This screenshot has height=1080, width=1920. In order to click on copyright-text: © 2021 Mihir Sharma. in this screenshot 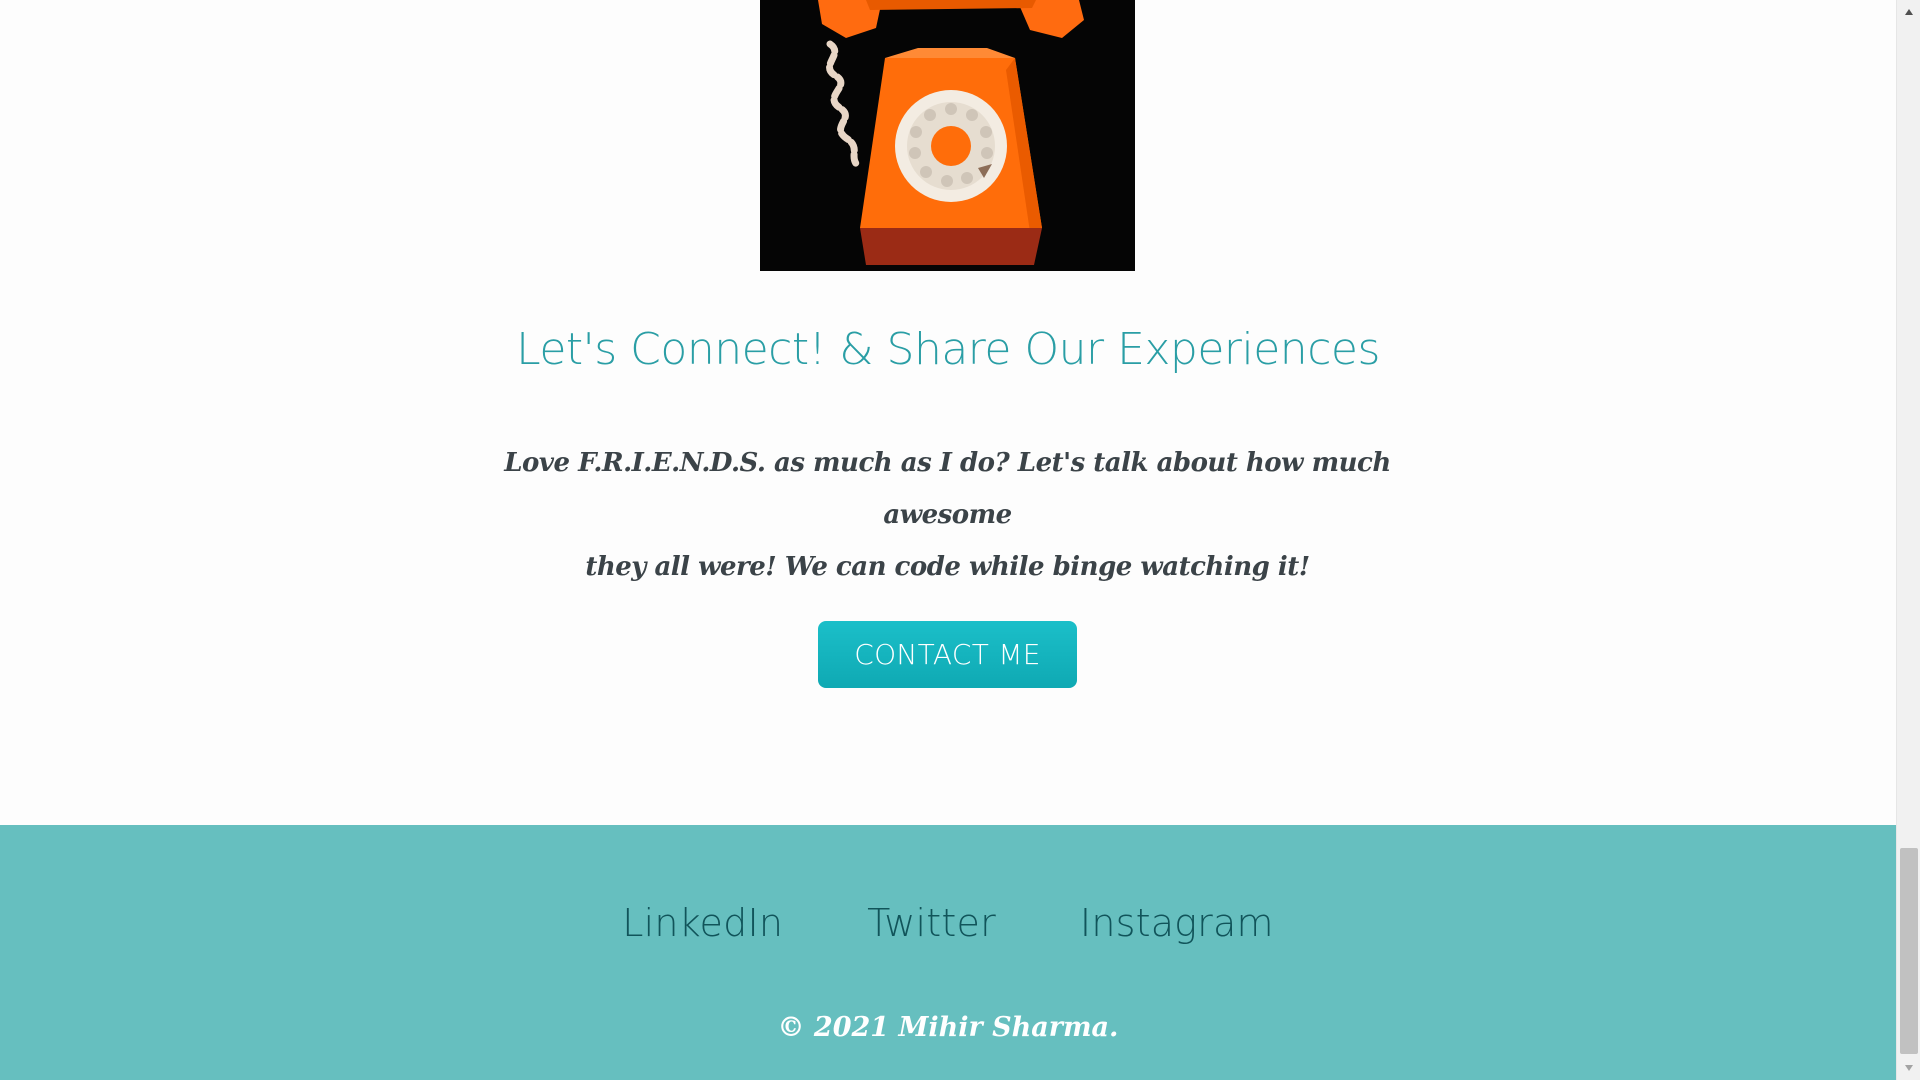, I will do `click(948, 1027)`.